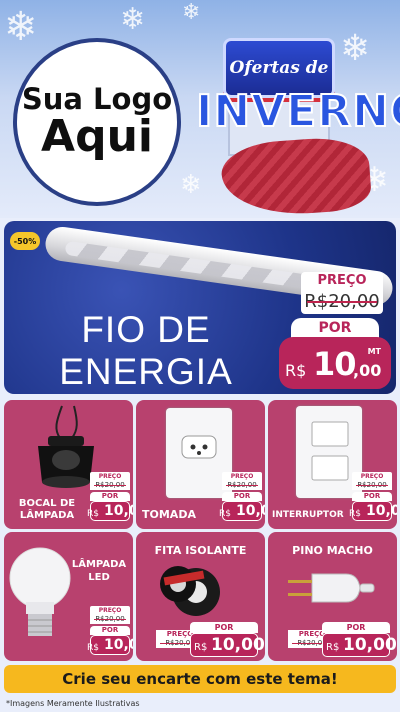 Image resolution: width=400 pixels, height=712 pixels. I want to click on product-name: TOMADA, so click(169, 514).